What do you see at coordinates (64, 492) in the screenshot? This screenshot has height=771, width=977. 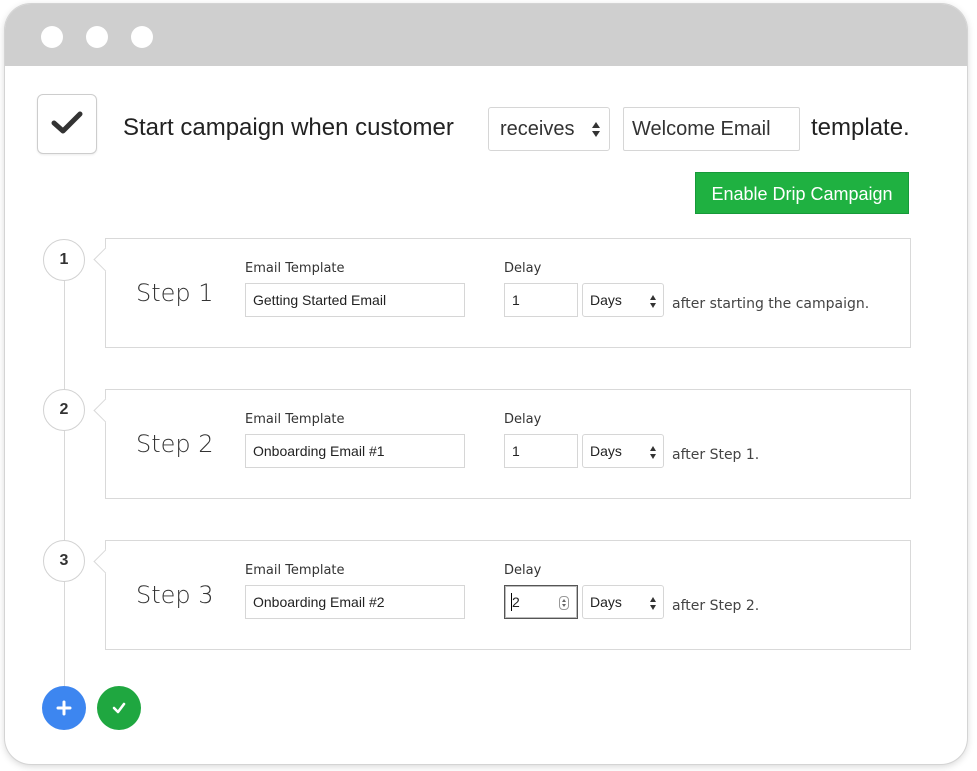 I see `timeline-line` at bounding box center [64, 492].